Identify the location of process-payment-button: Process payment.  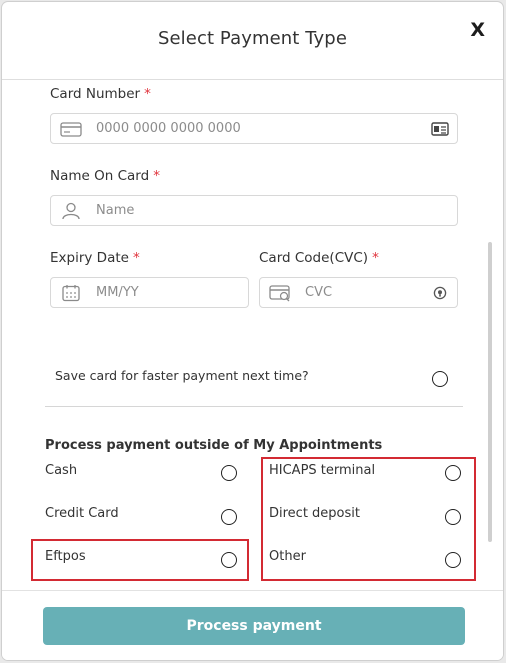
(254, 626).